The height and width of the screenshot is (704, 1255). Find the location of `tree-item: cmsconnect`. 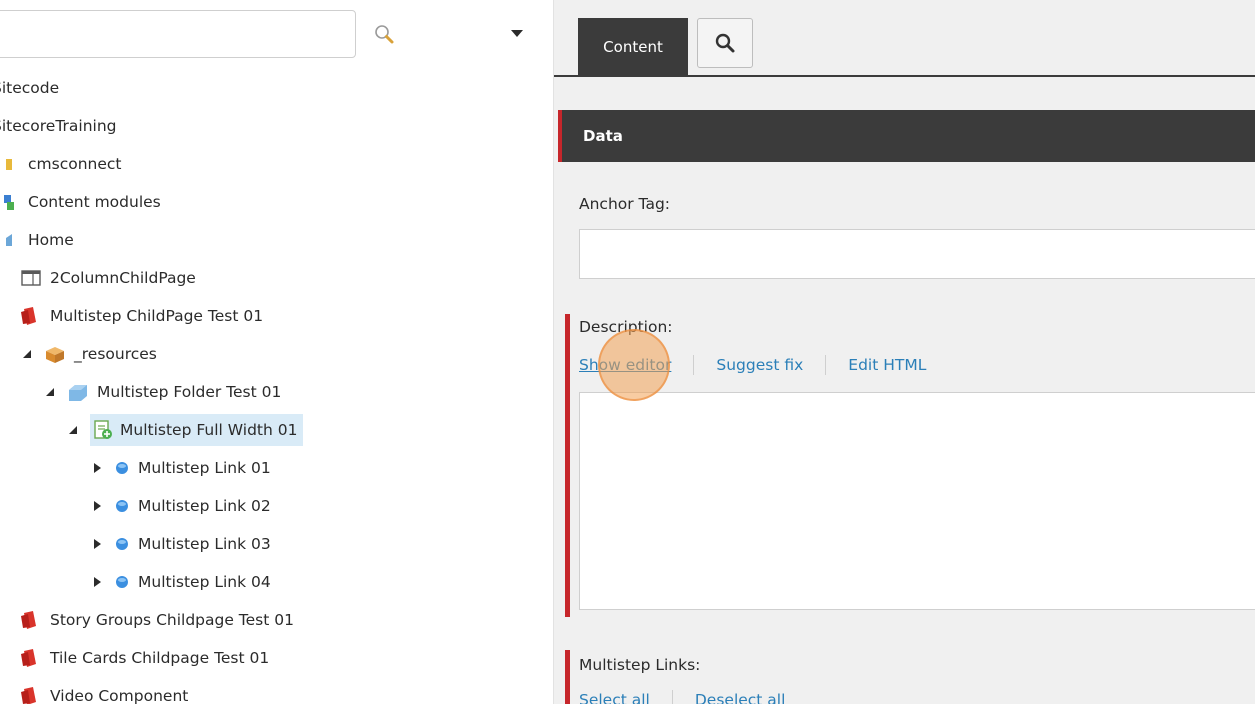

tree-item: cmsconnect is located at coordinates (62, 164).